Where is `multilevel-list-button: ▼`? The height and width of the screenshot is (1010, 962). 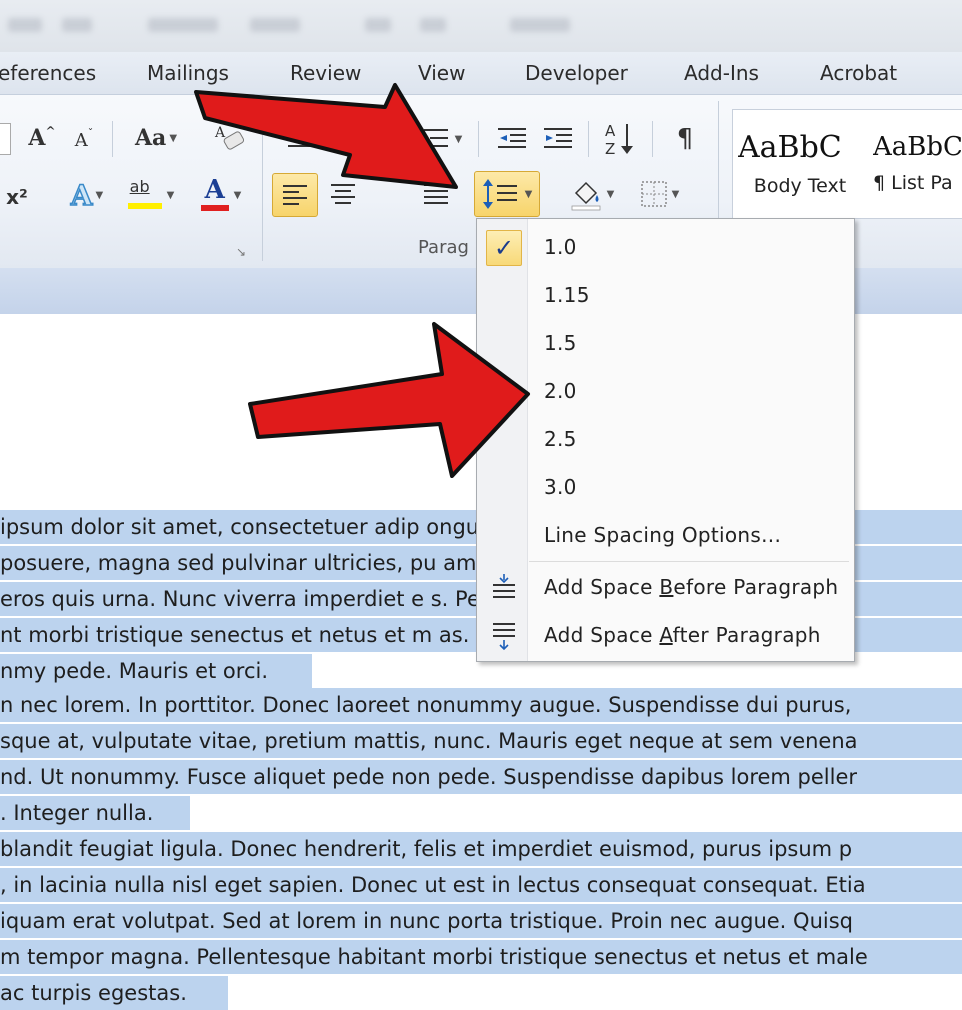 multilevel-list-button: ▼ is located at coordinates (442, 139).